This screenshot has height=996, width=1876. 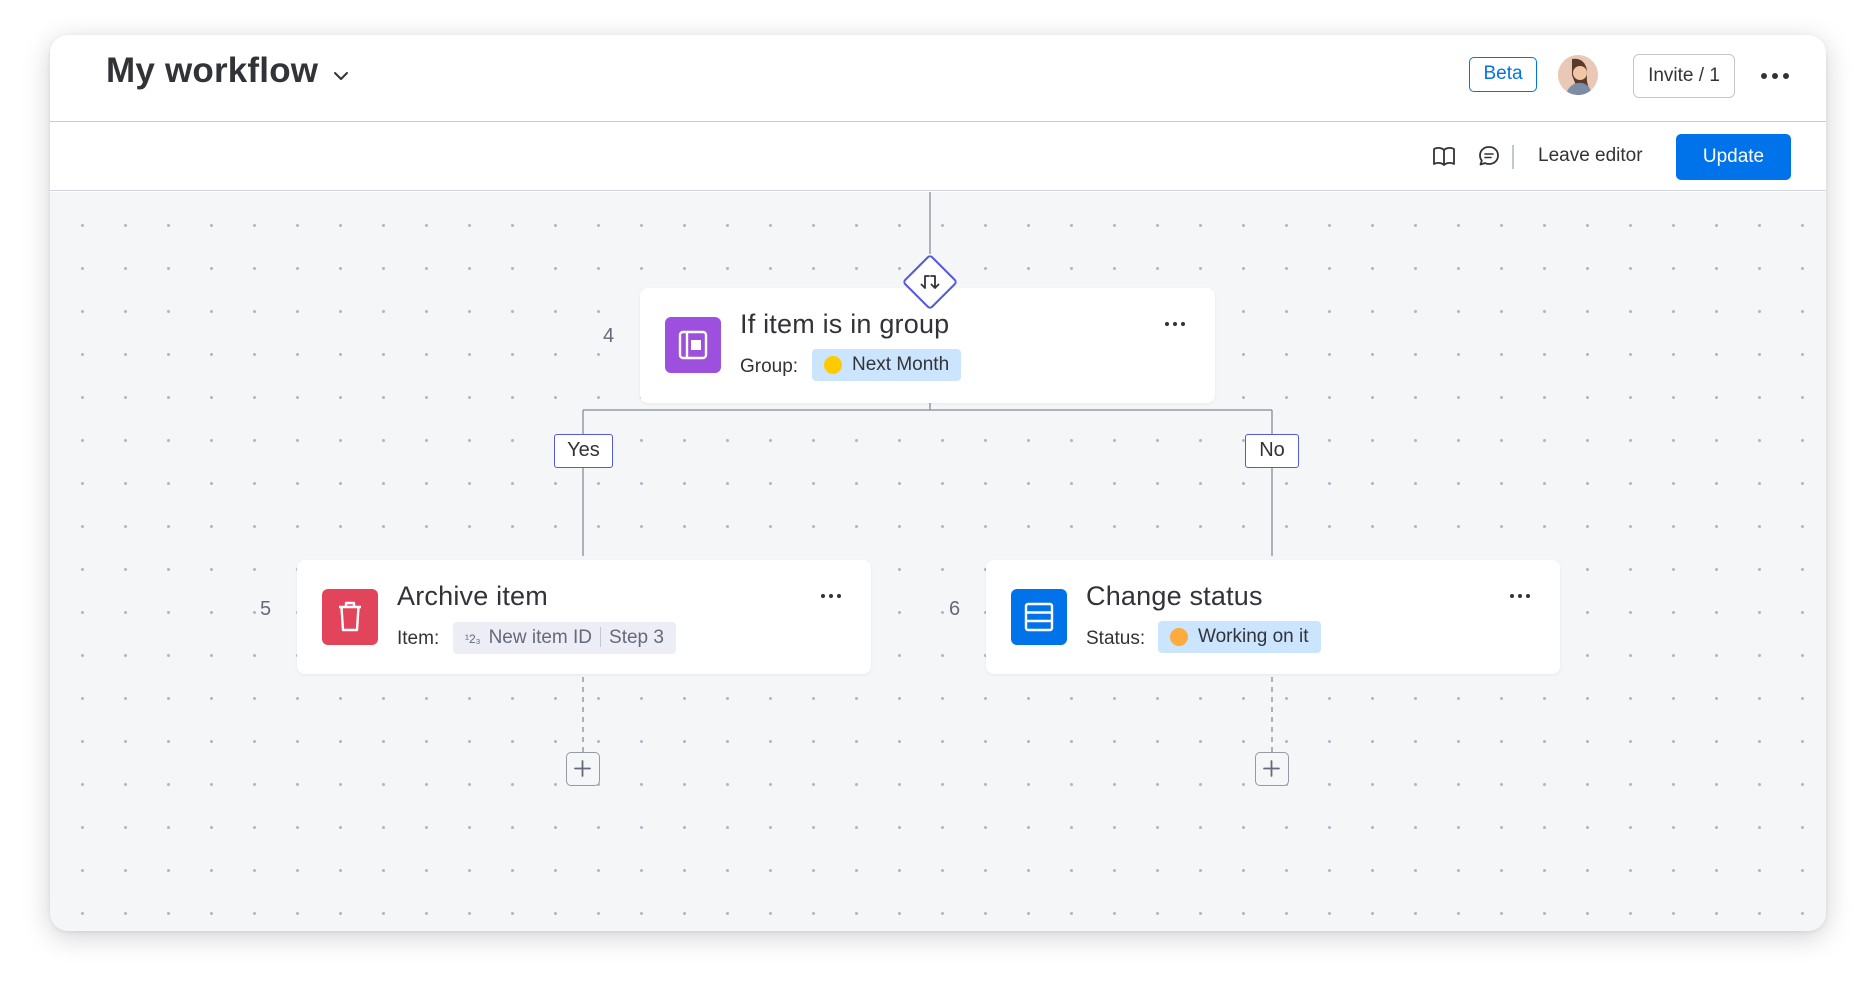 What do you see at coordinates (1489, 156) in the screenshot?
I see `chat-icon` at bounding box center [1489, 156].